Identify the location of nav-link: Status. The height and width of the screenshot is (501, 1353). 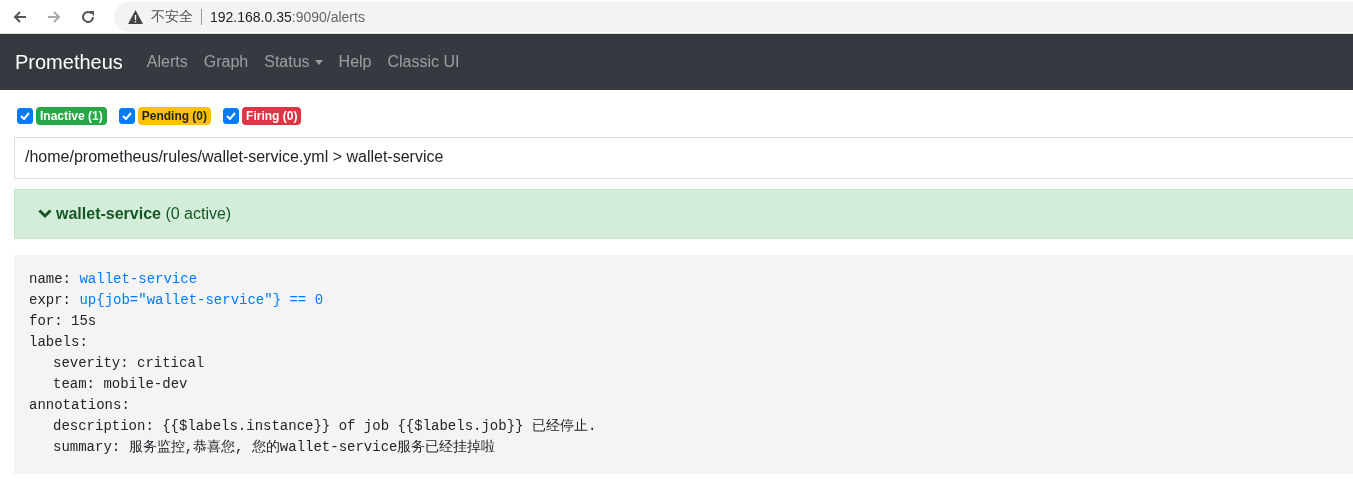
(293, 62).